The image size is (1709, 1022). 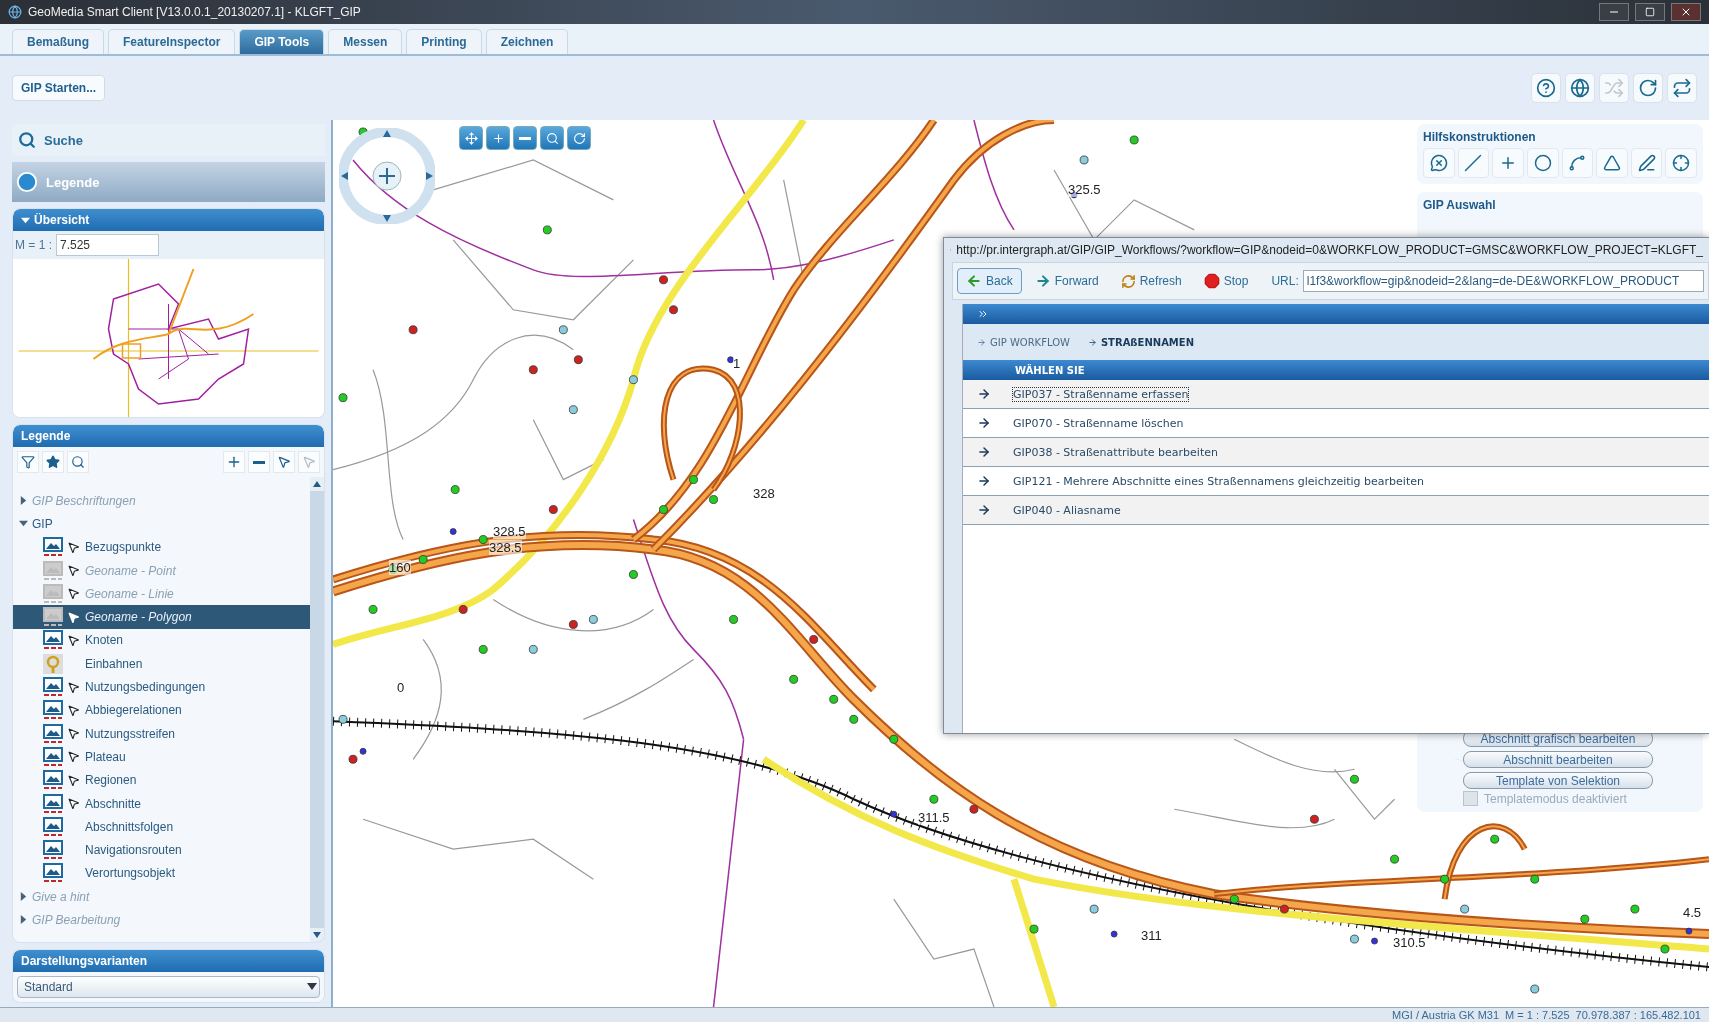 I want to click on help-button, so click(x=1546, y=88).